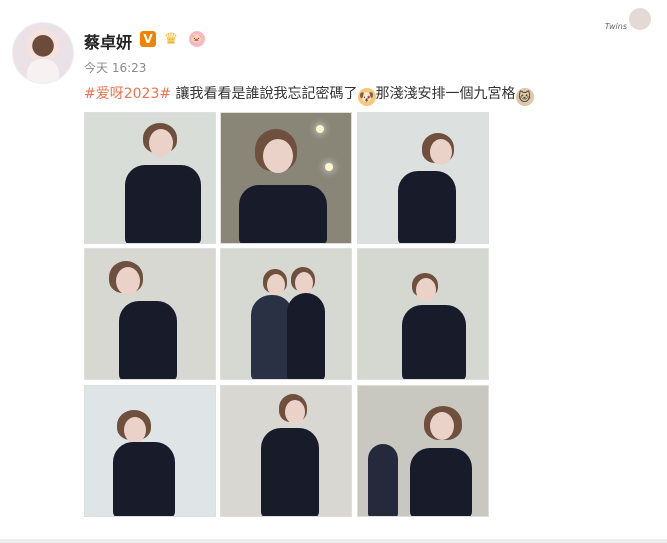 Image resolution: width=667 pixels, height=543 pixels. I want to click on avatar-body, so click(43, 71).